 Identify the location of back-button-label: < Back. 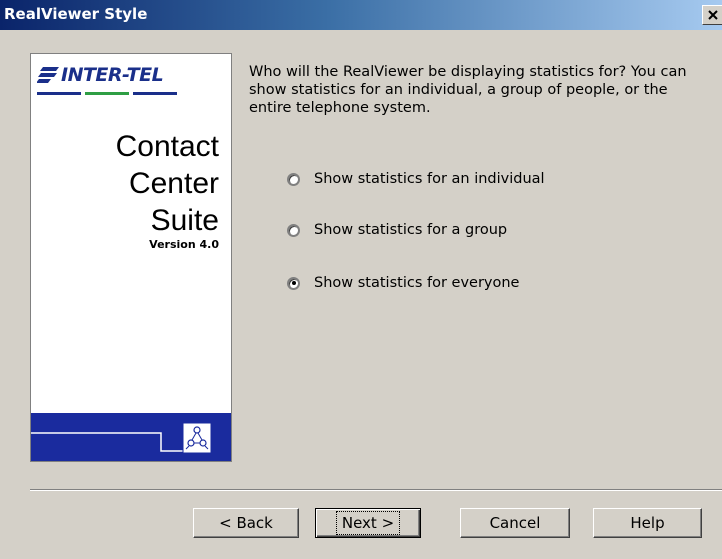
(246, 523).